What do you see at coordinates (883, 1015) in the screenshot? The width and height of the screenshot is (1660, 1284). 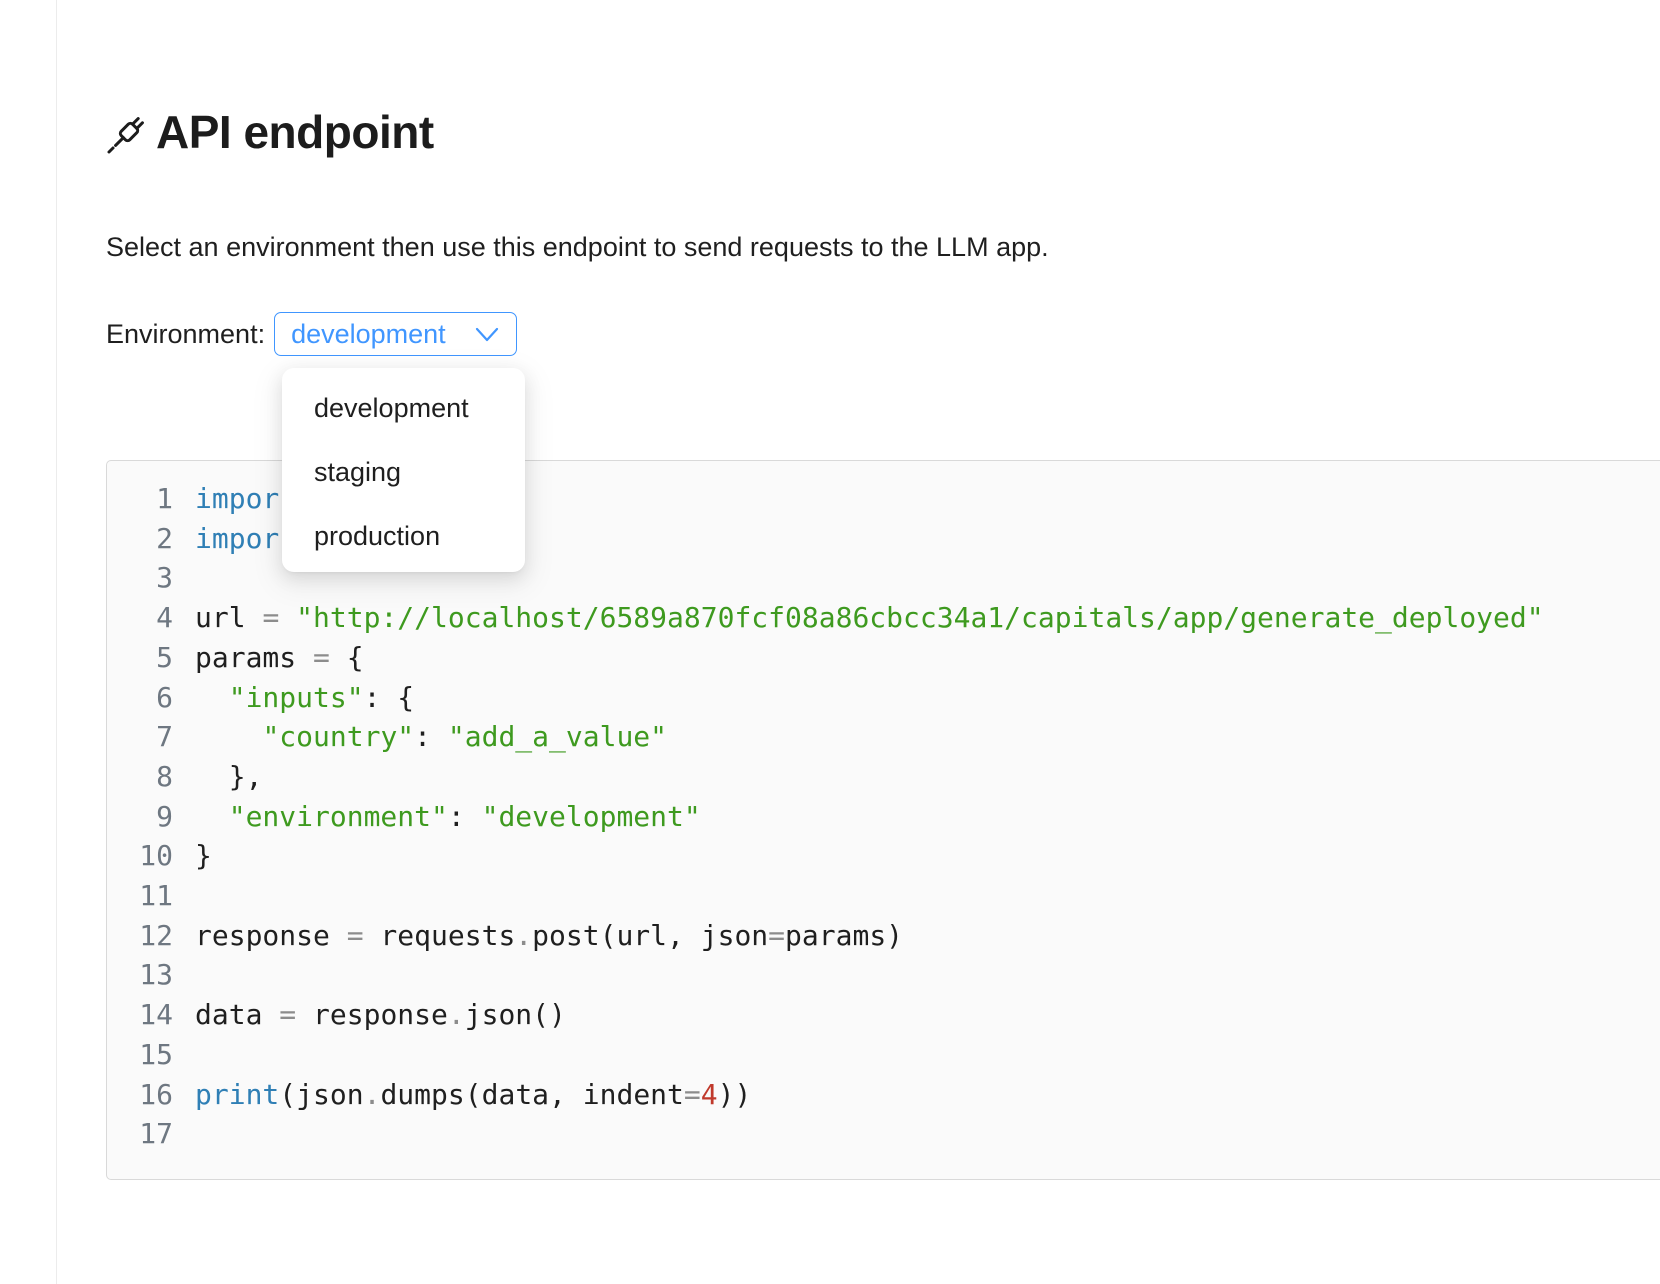 I see `code-line: 14 data = response.json()` at bounding box center [883, 1015].